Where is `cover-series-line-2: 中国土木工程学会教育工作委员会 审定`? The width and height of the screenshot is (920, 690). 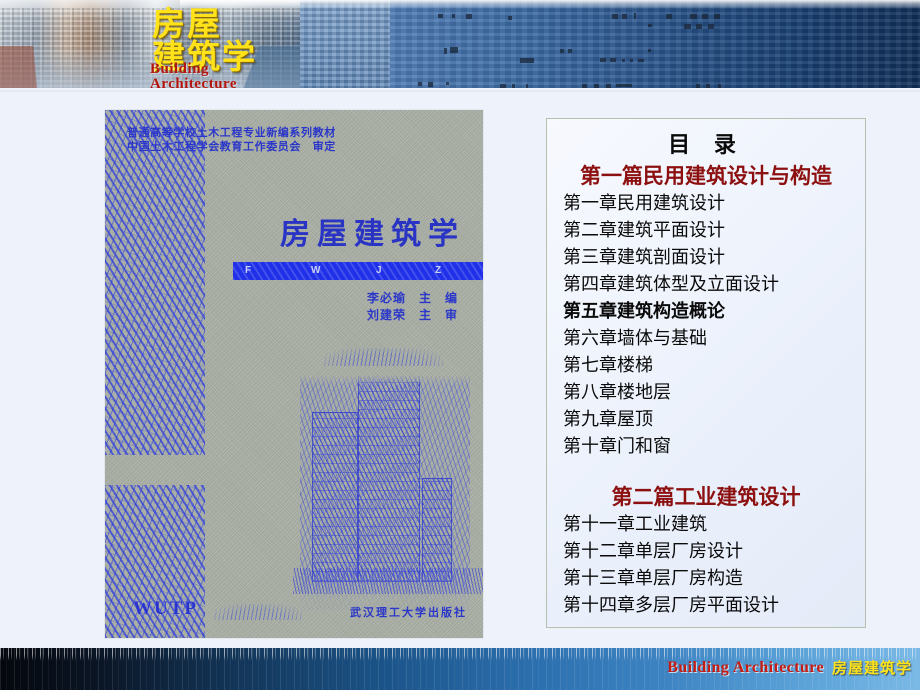 cover-series-line-2: 中国土木工程学会教育工作委员会 审定 is located at coordinates (231, 146).